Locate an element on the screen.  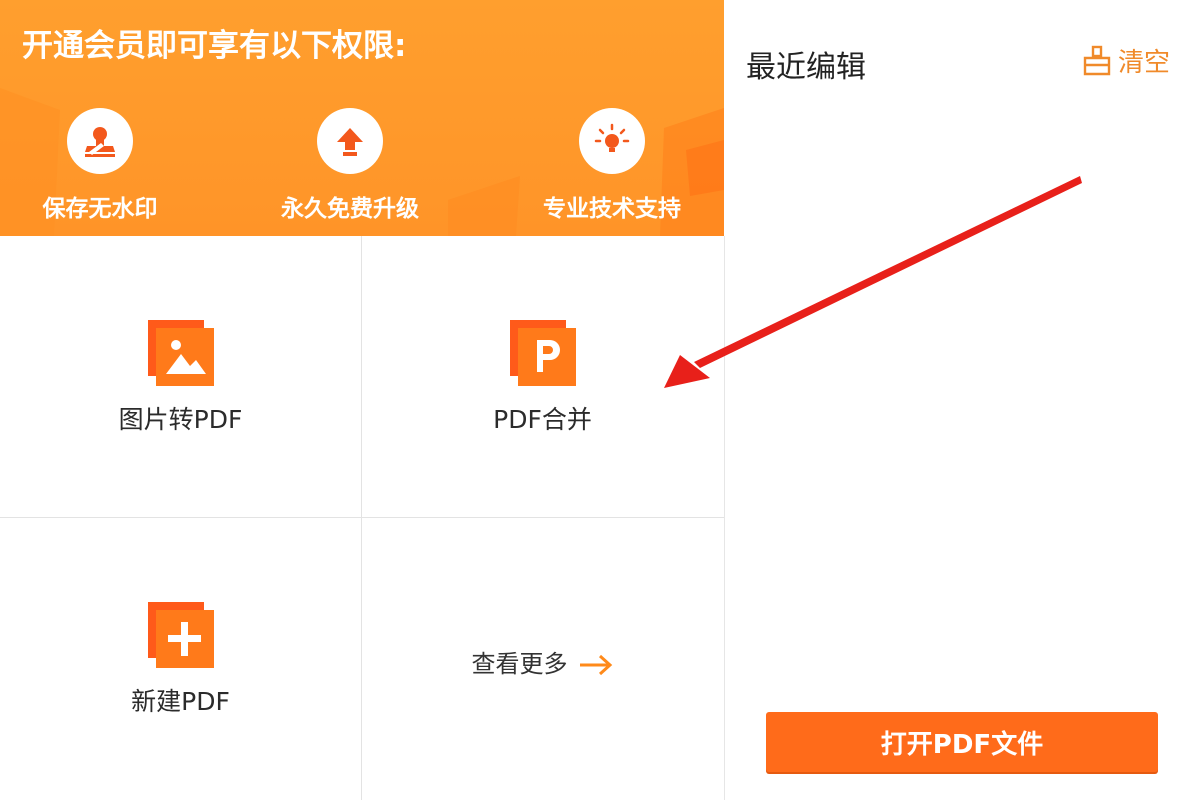
upgrade-arrow-icon is located at coordinates (350, 141).